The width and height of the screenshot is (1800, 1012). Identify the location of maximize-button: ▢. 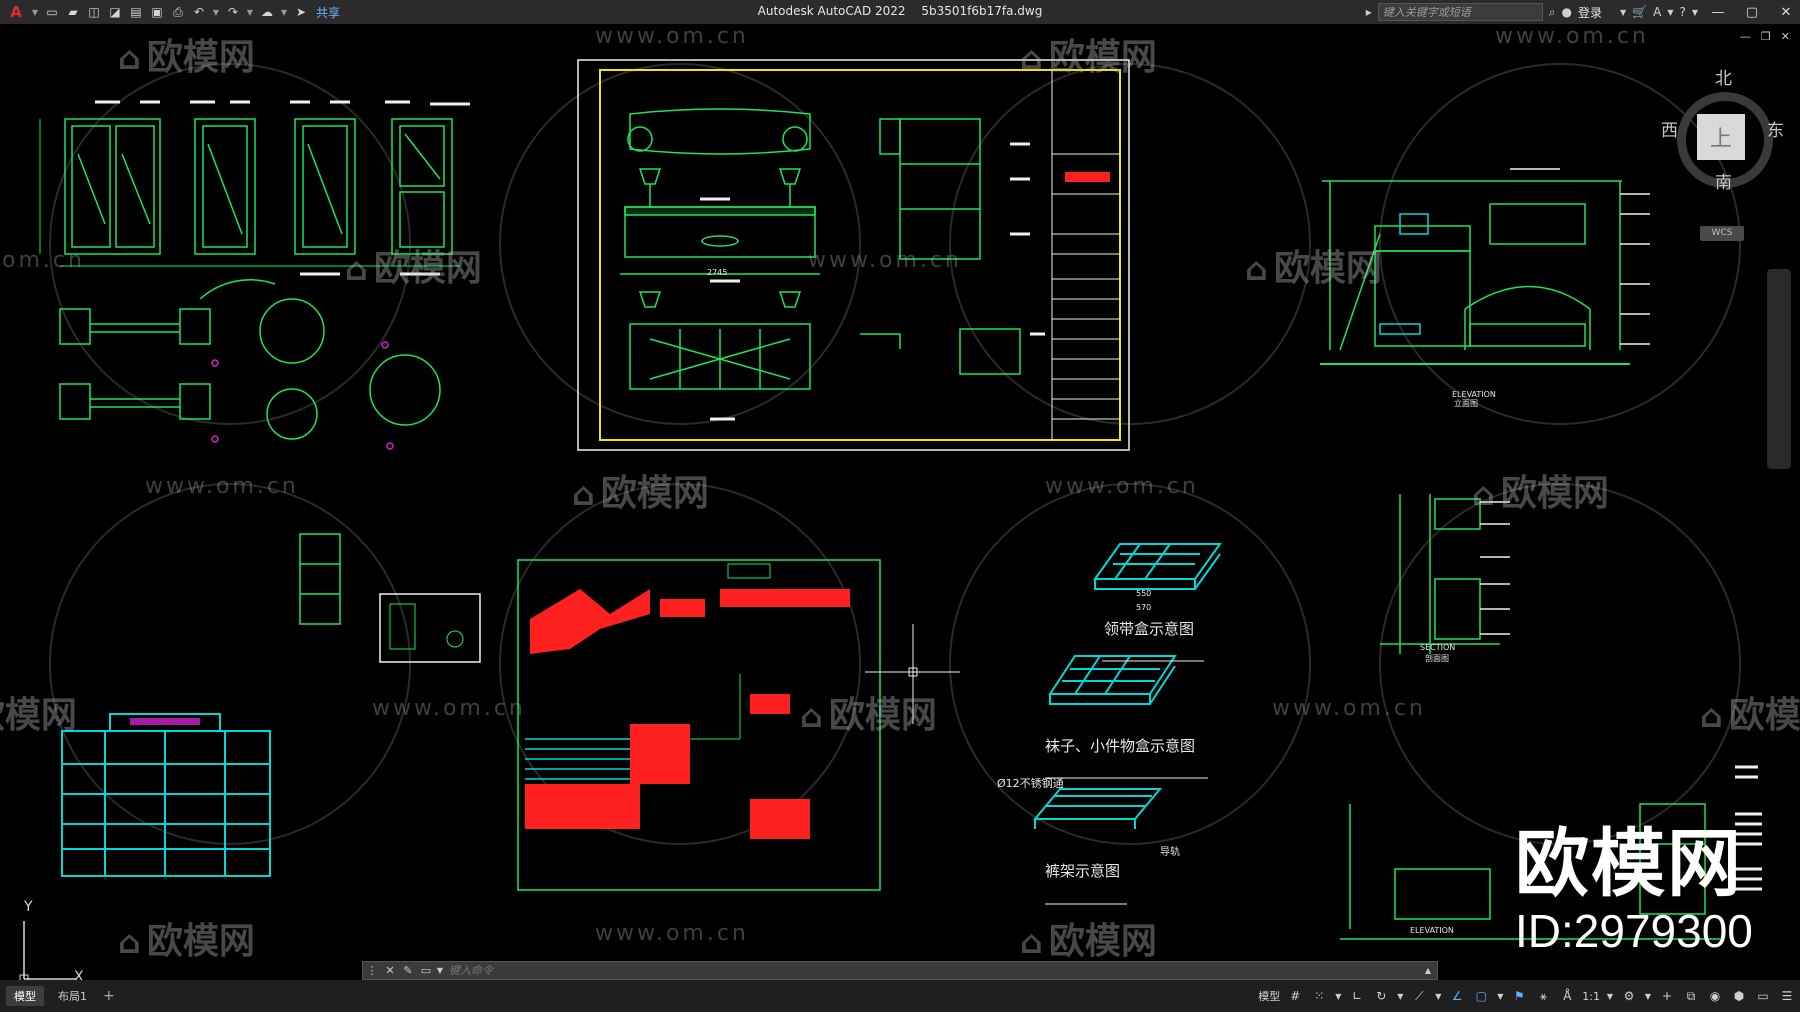
(1752, 12).